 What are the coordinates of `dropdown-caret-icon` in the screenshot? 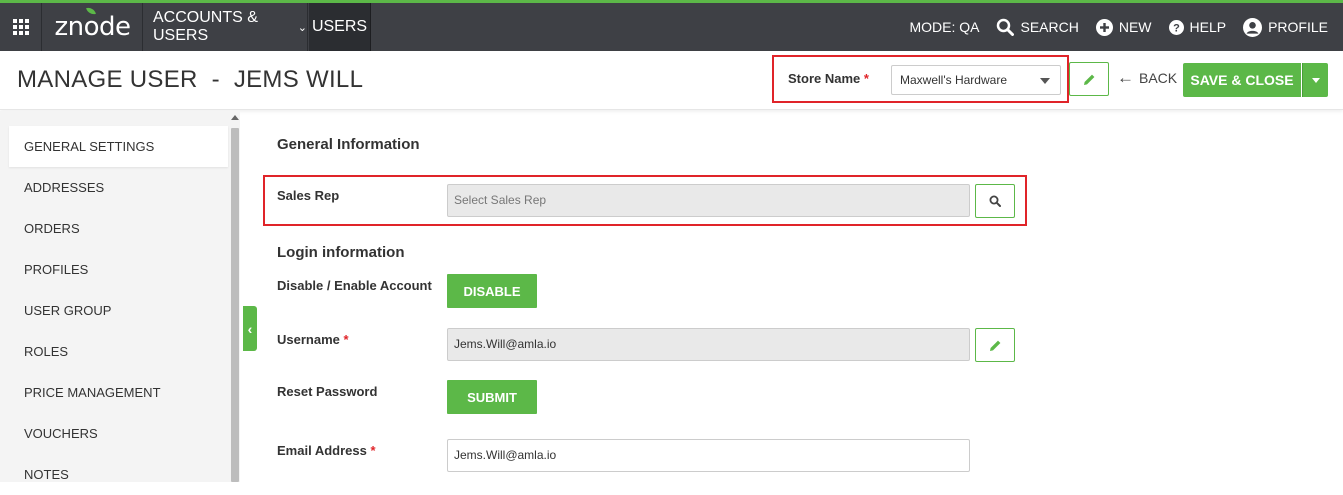 It's located at (1045, 81).